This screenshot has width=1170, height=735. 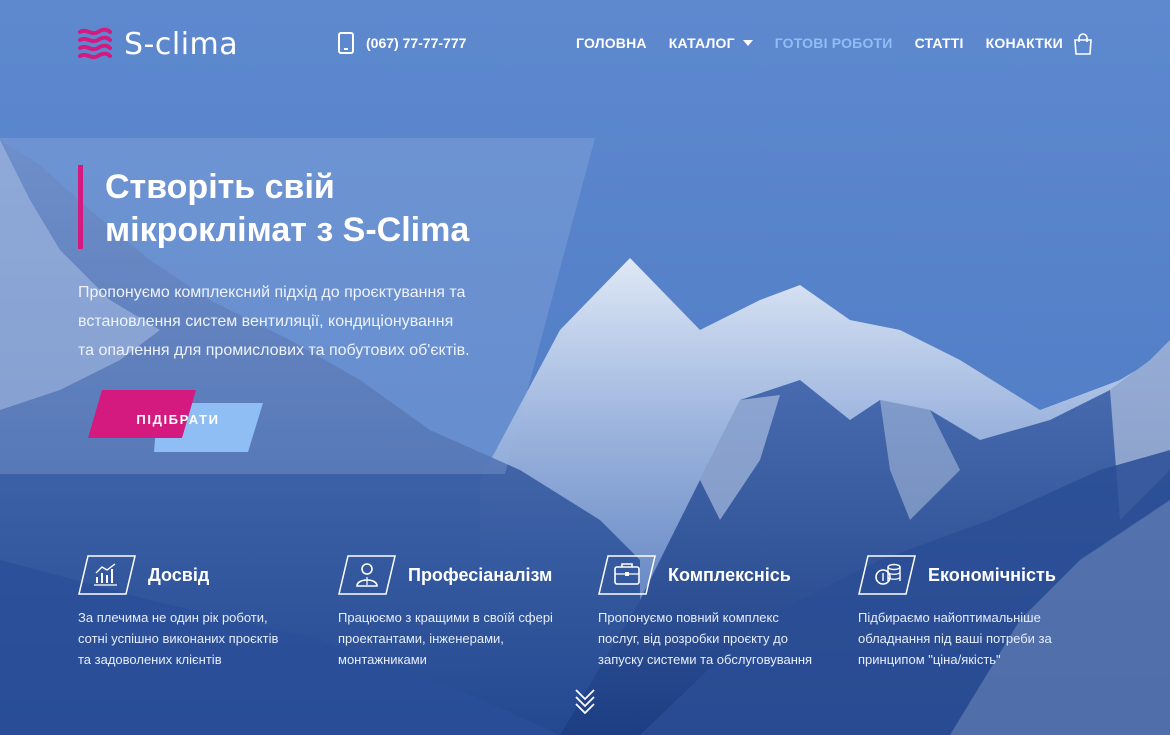 I want to click on feature-text-line: запуску системи та обслуговування, so click(x=705, y=659).